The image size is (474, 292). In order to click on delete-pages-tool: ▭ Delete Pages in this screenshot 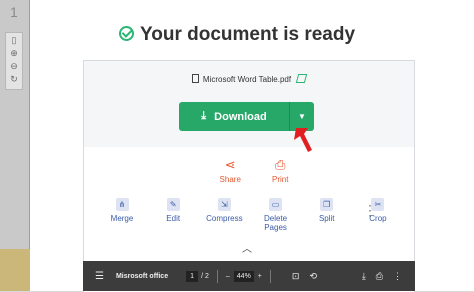, I will do `click(276, 215)`.